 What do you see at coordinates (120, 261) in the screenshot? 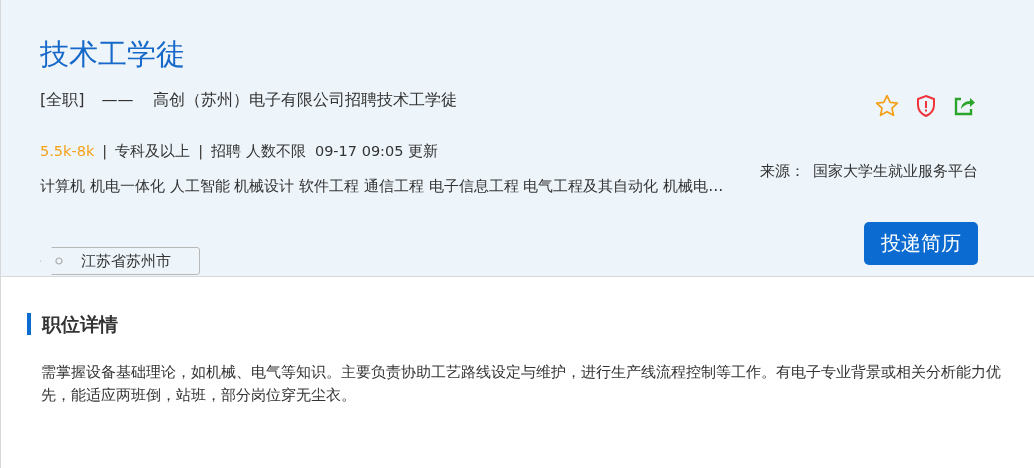
I see `location-tag: 江苏省苏州市` at bounding box center [120, 261].